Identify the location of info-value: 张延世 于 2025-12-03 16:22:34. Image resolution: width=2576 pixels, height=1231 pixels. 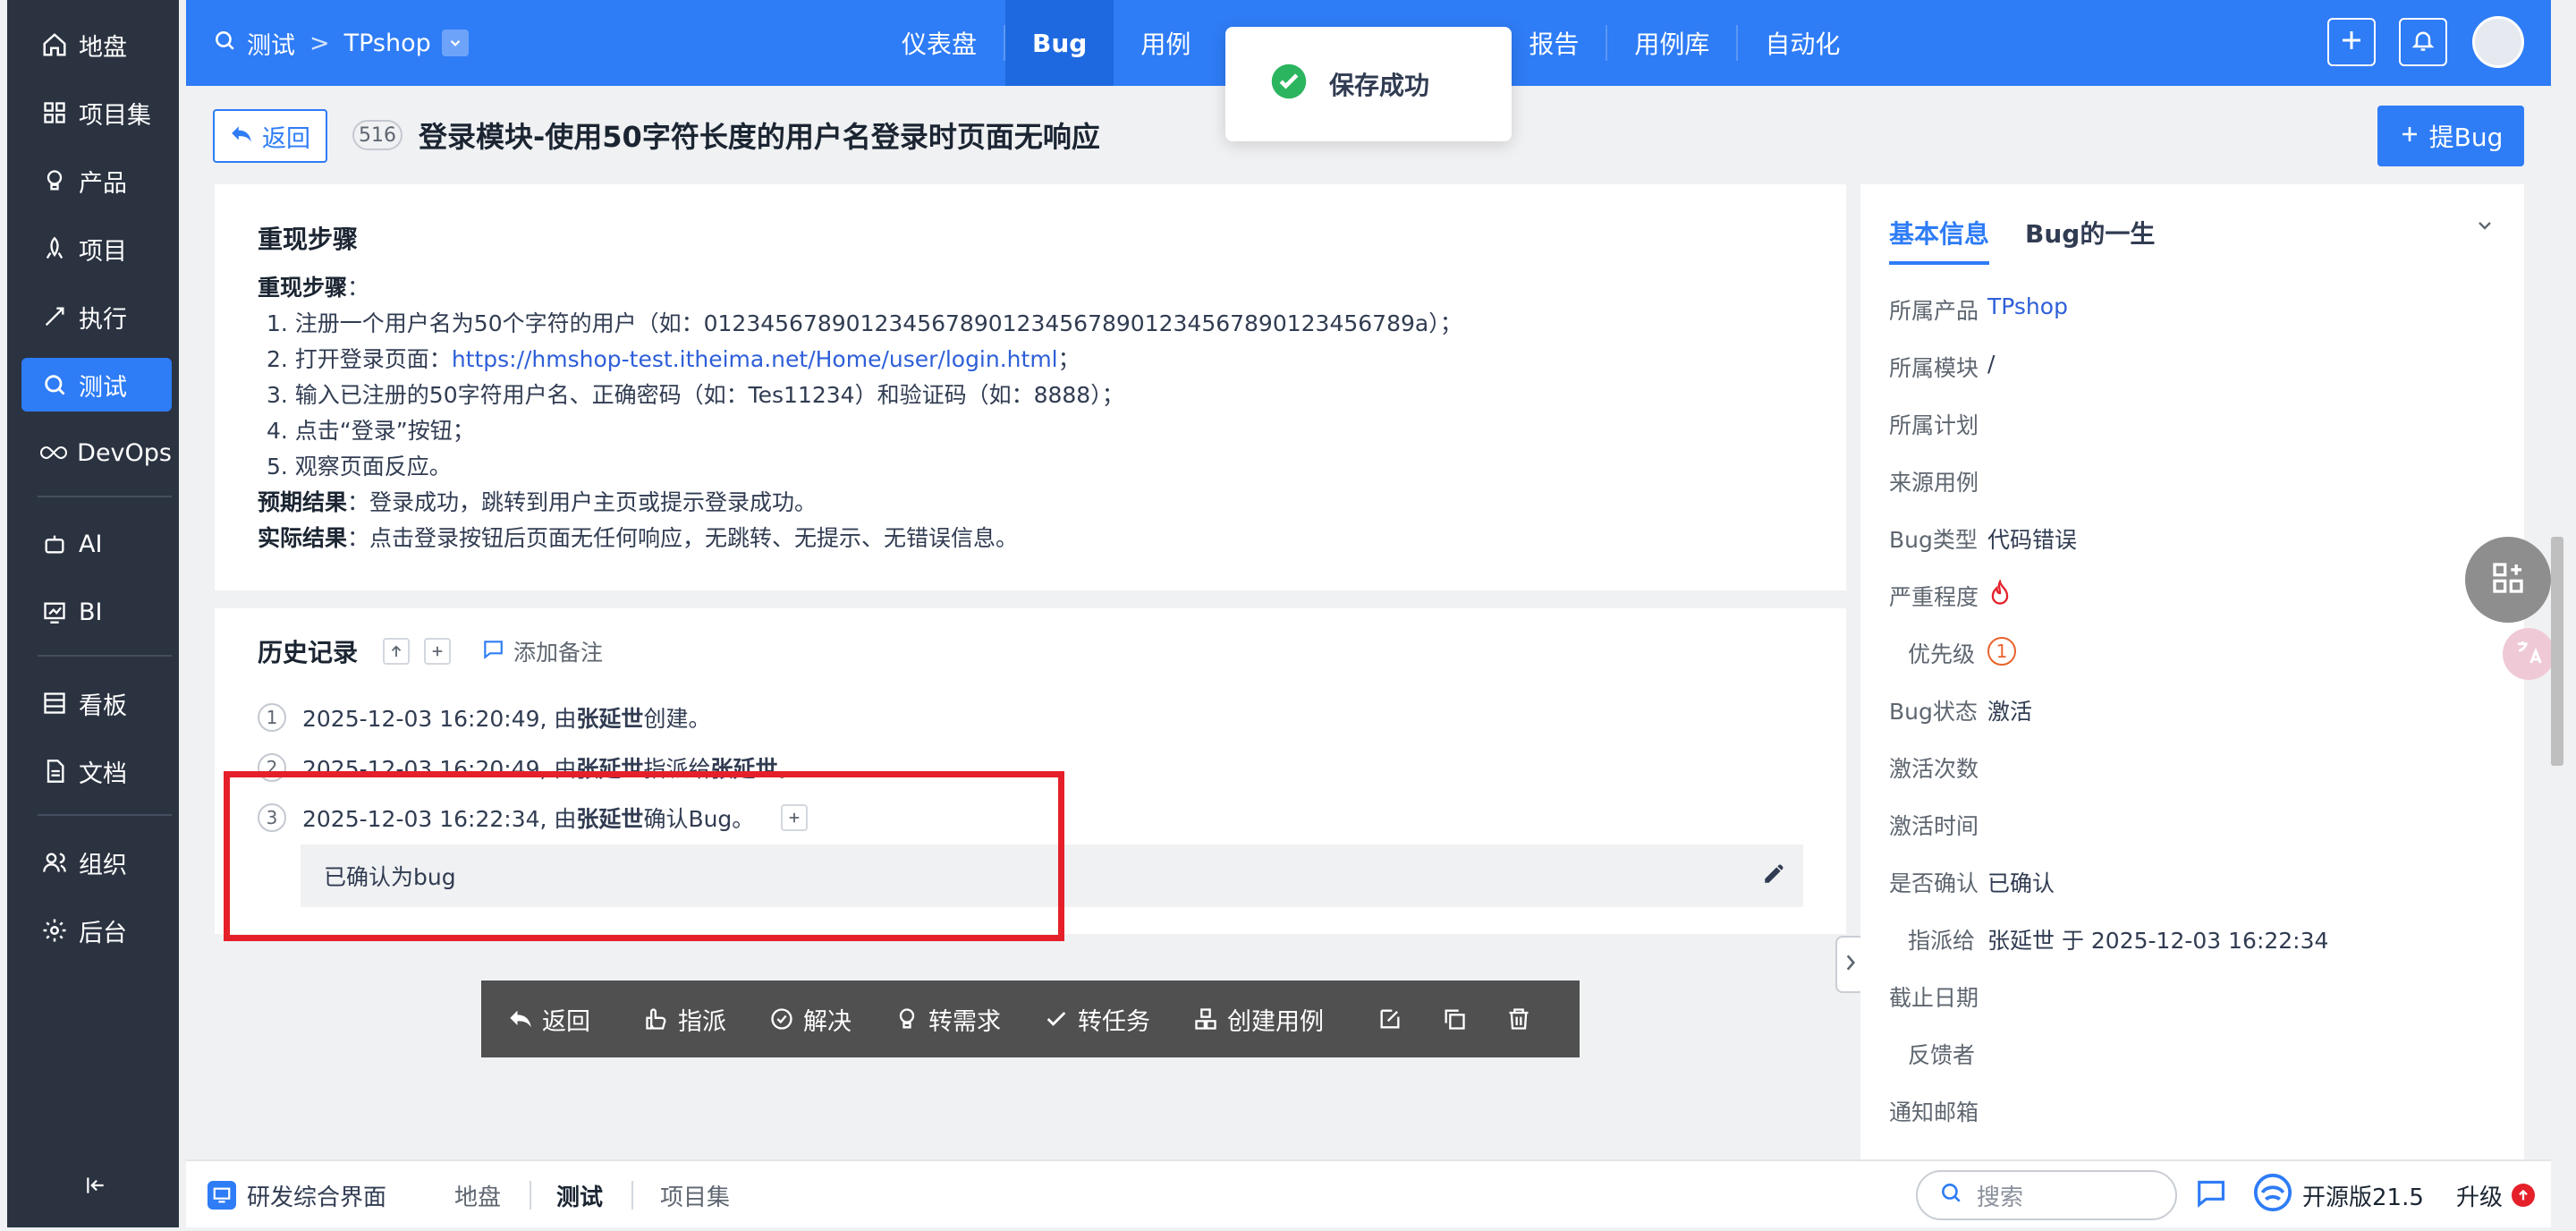
(2158, 941).